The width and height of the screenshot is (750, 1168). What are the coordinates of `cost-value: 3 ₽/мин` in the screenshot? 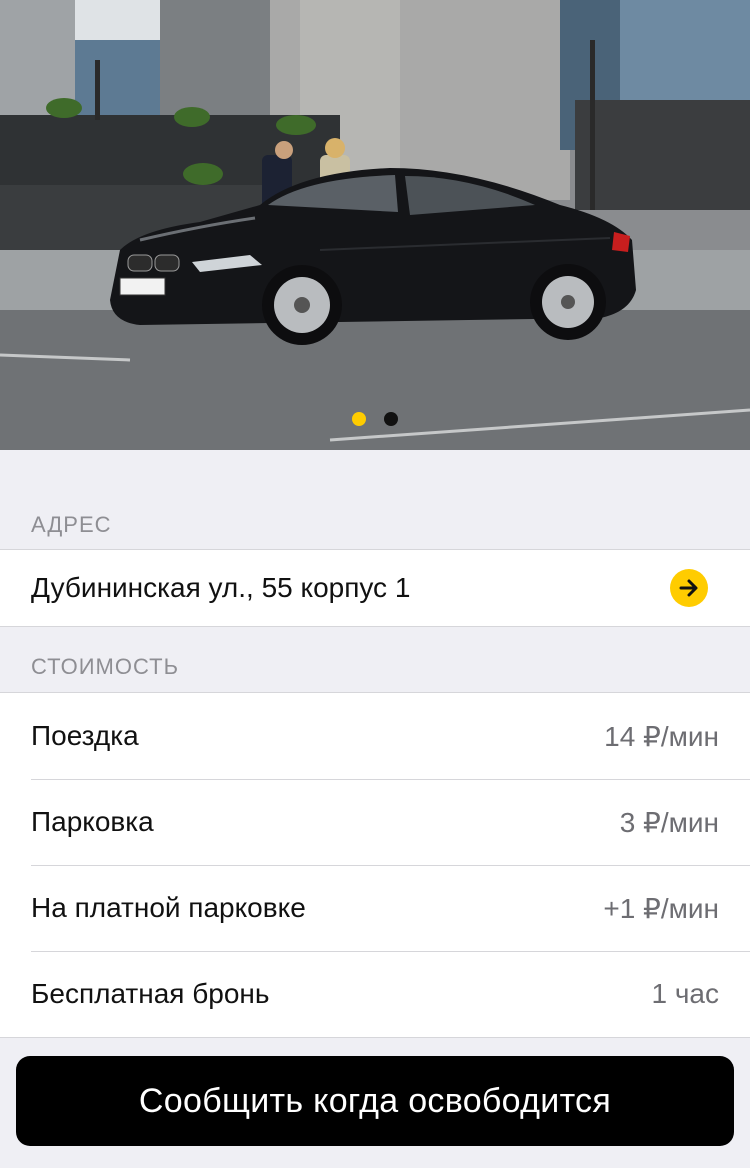 It's located at (669, 822).